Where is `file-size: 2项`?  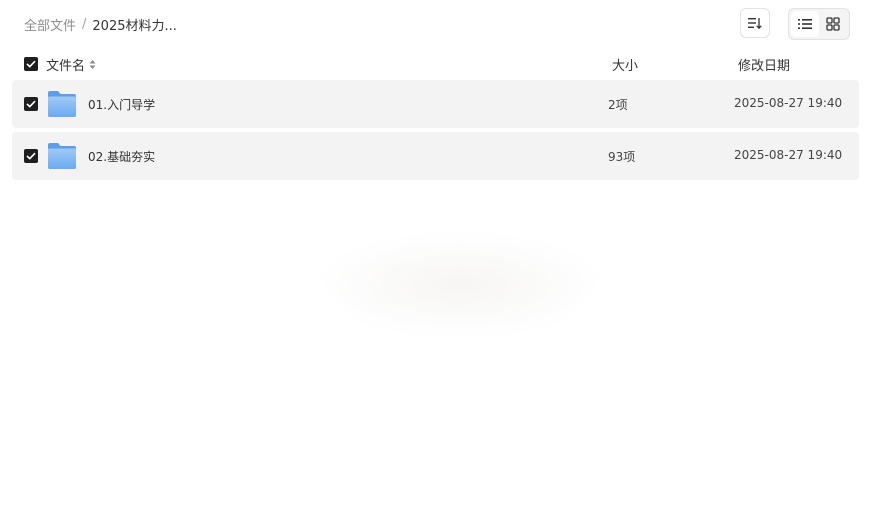 file-size: 2项 is located at coordinates (618, 105).